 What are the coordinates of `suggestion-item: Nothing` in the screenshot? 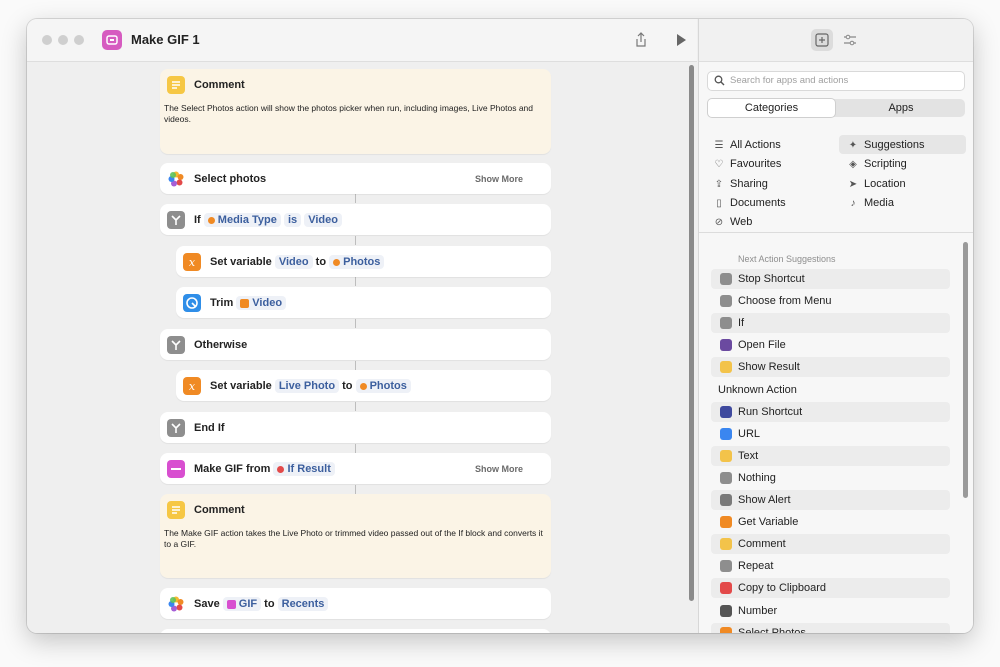 It's located at (830, 478).